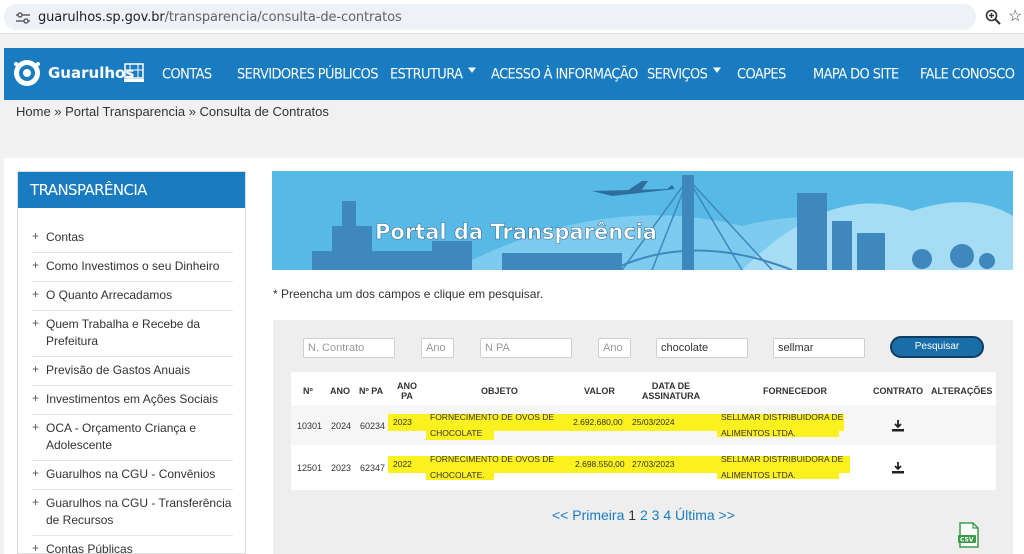 This screenshot has width=1024, height=554. I want to click on sidebar-item-previsao-gastos: + Previsão de Gastos Anuais, so click(132, 371).